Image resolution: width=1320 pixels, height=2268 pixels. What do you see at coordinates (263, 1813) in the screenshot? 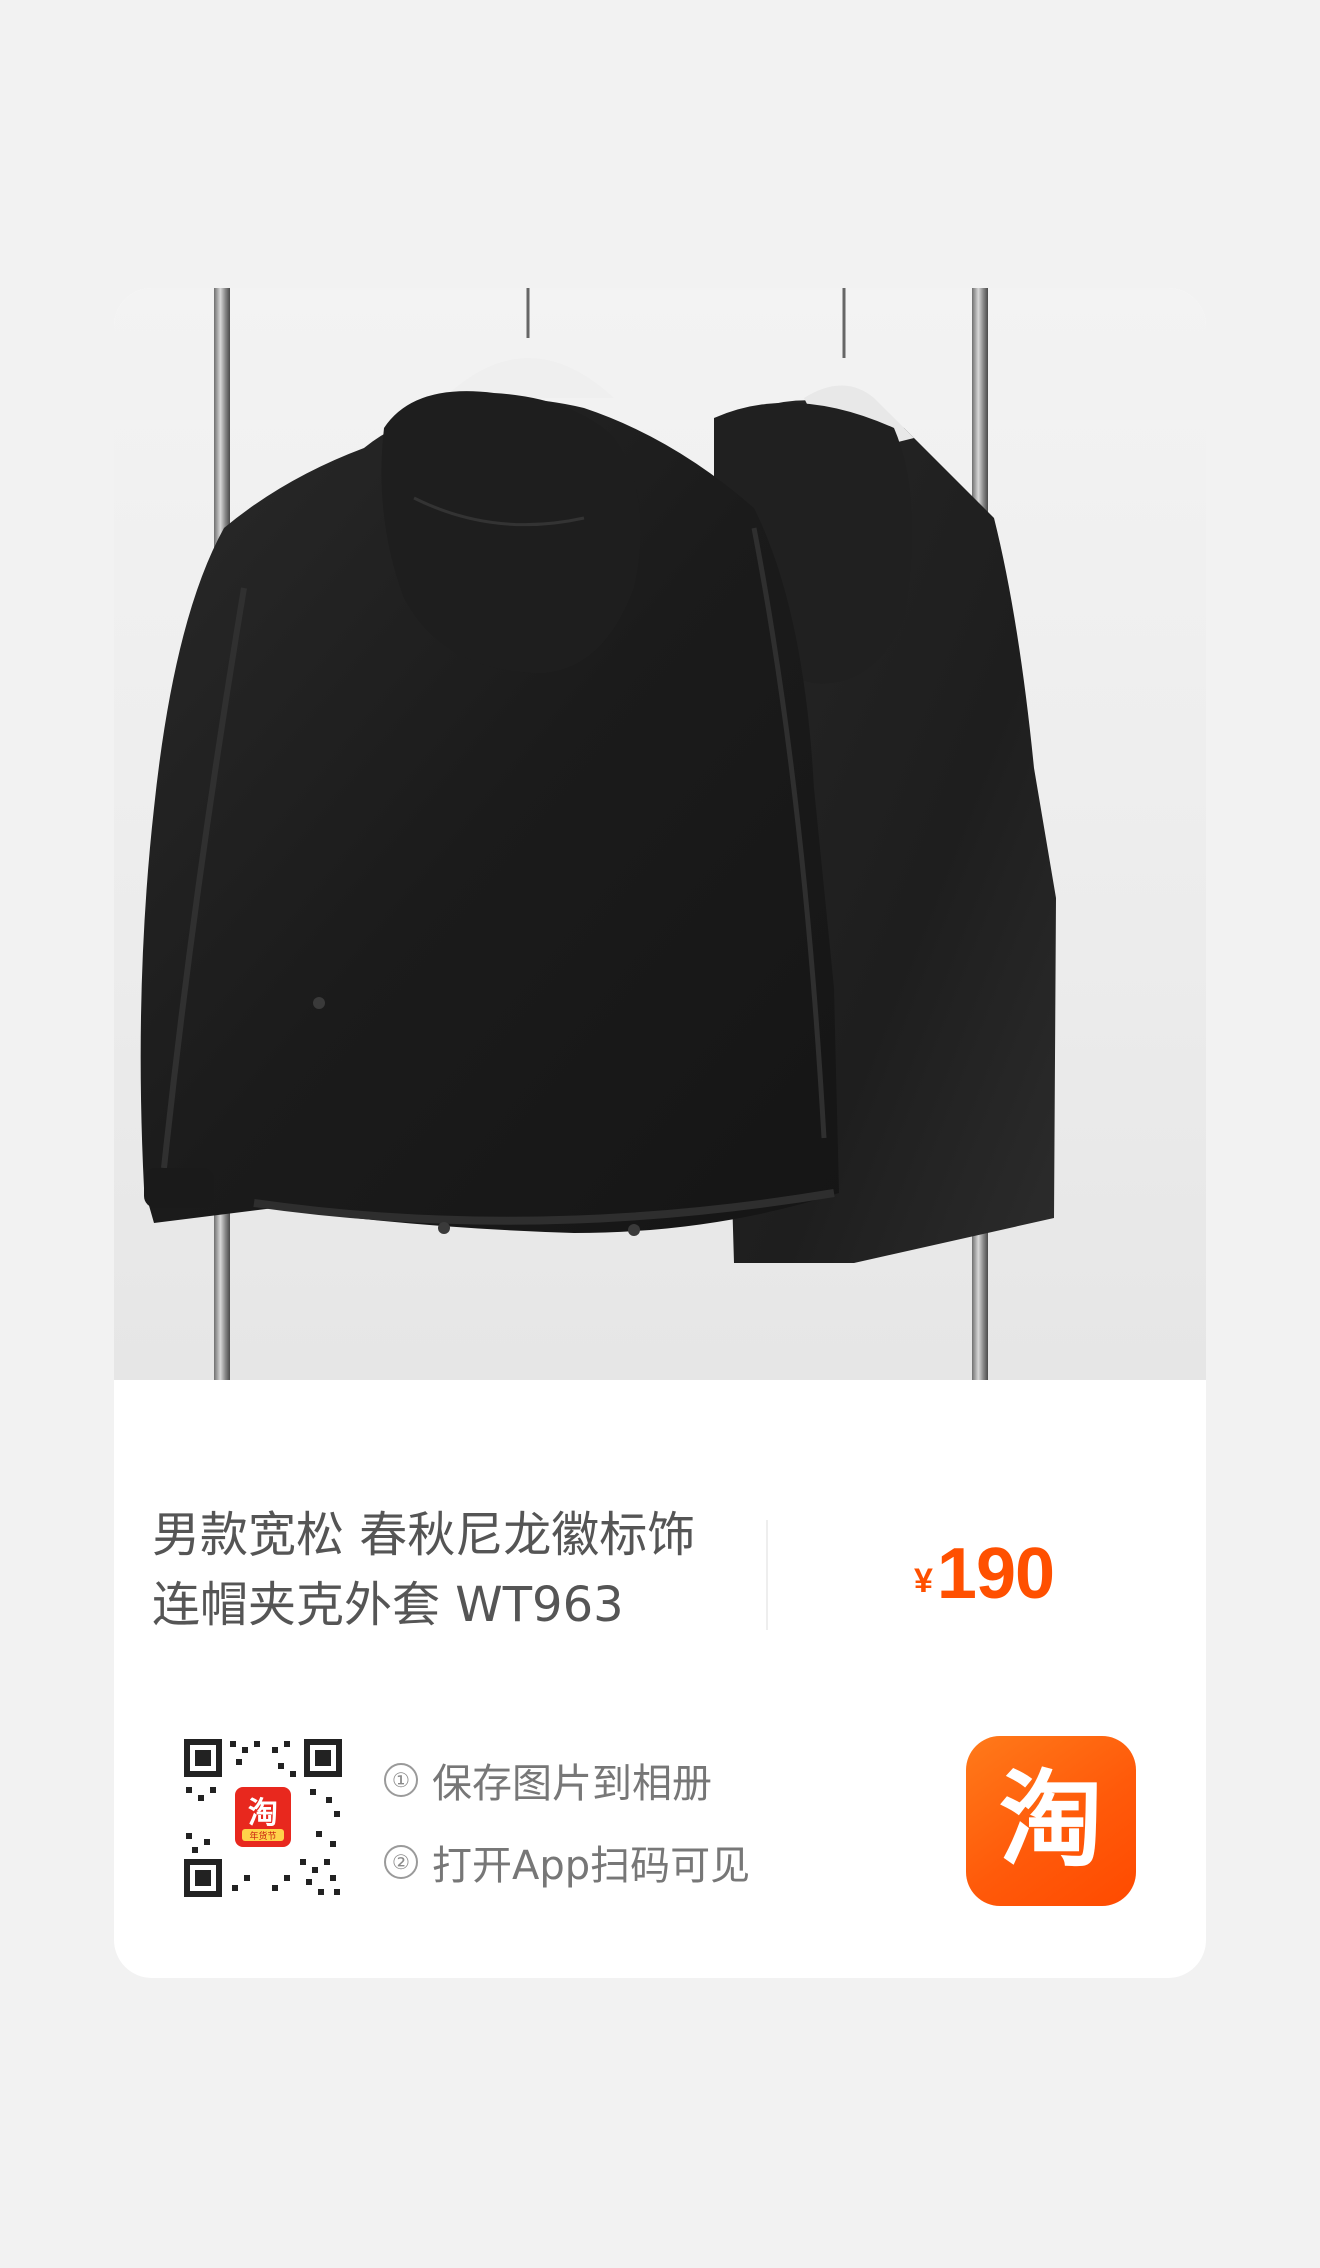
I see `qr-badge-glyph: 淘` at bounding box center [263, 1813].